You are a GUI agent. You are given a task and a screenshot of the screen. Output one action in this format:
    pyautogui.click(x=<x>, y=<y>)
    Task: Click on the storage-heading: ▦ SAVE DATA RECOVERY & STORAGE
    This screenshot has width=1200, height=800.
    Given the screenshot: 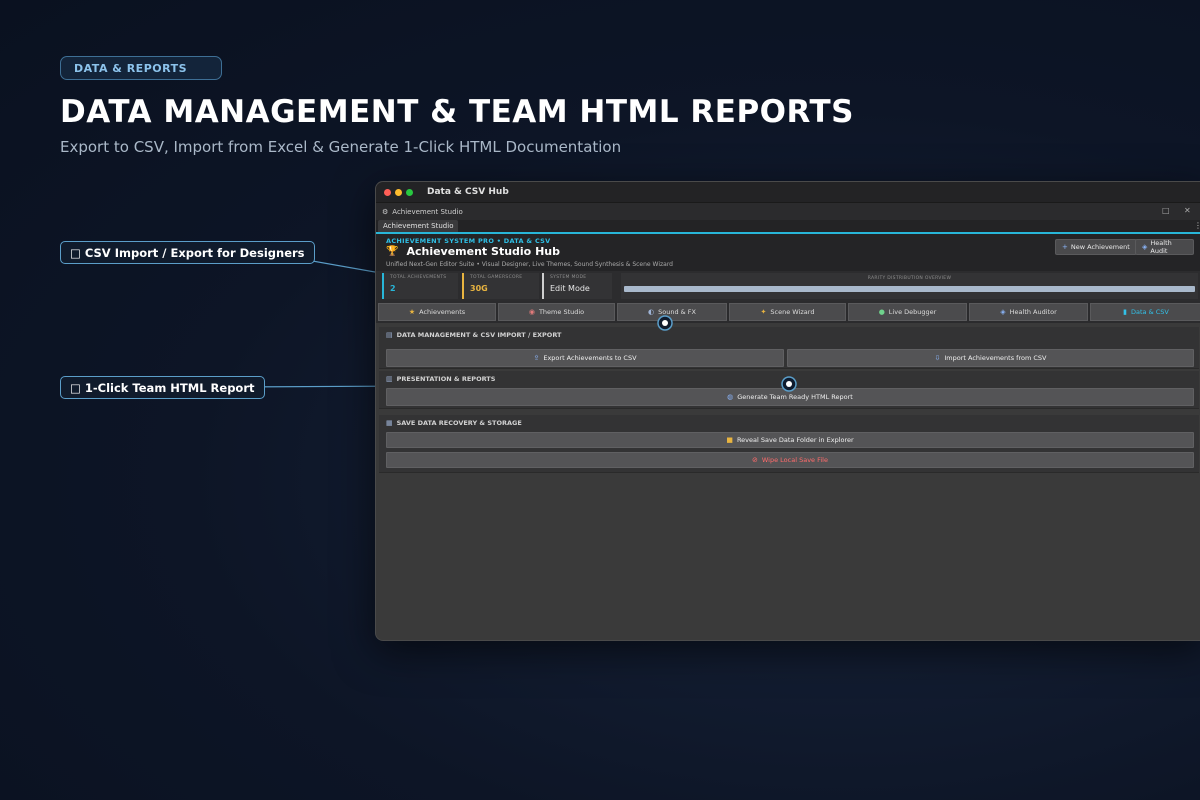 What is the action you would take?
    pyautogui.click(x=454, y=423)
    